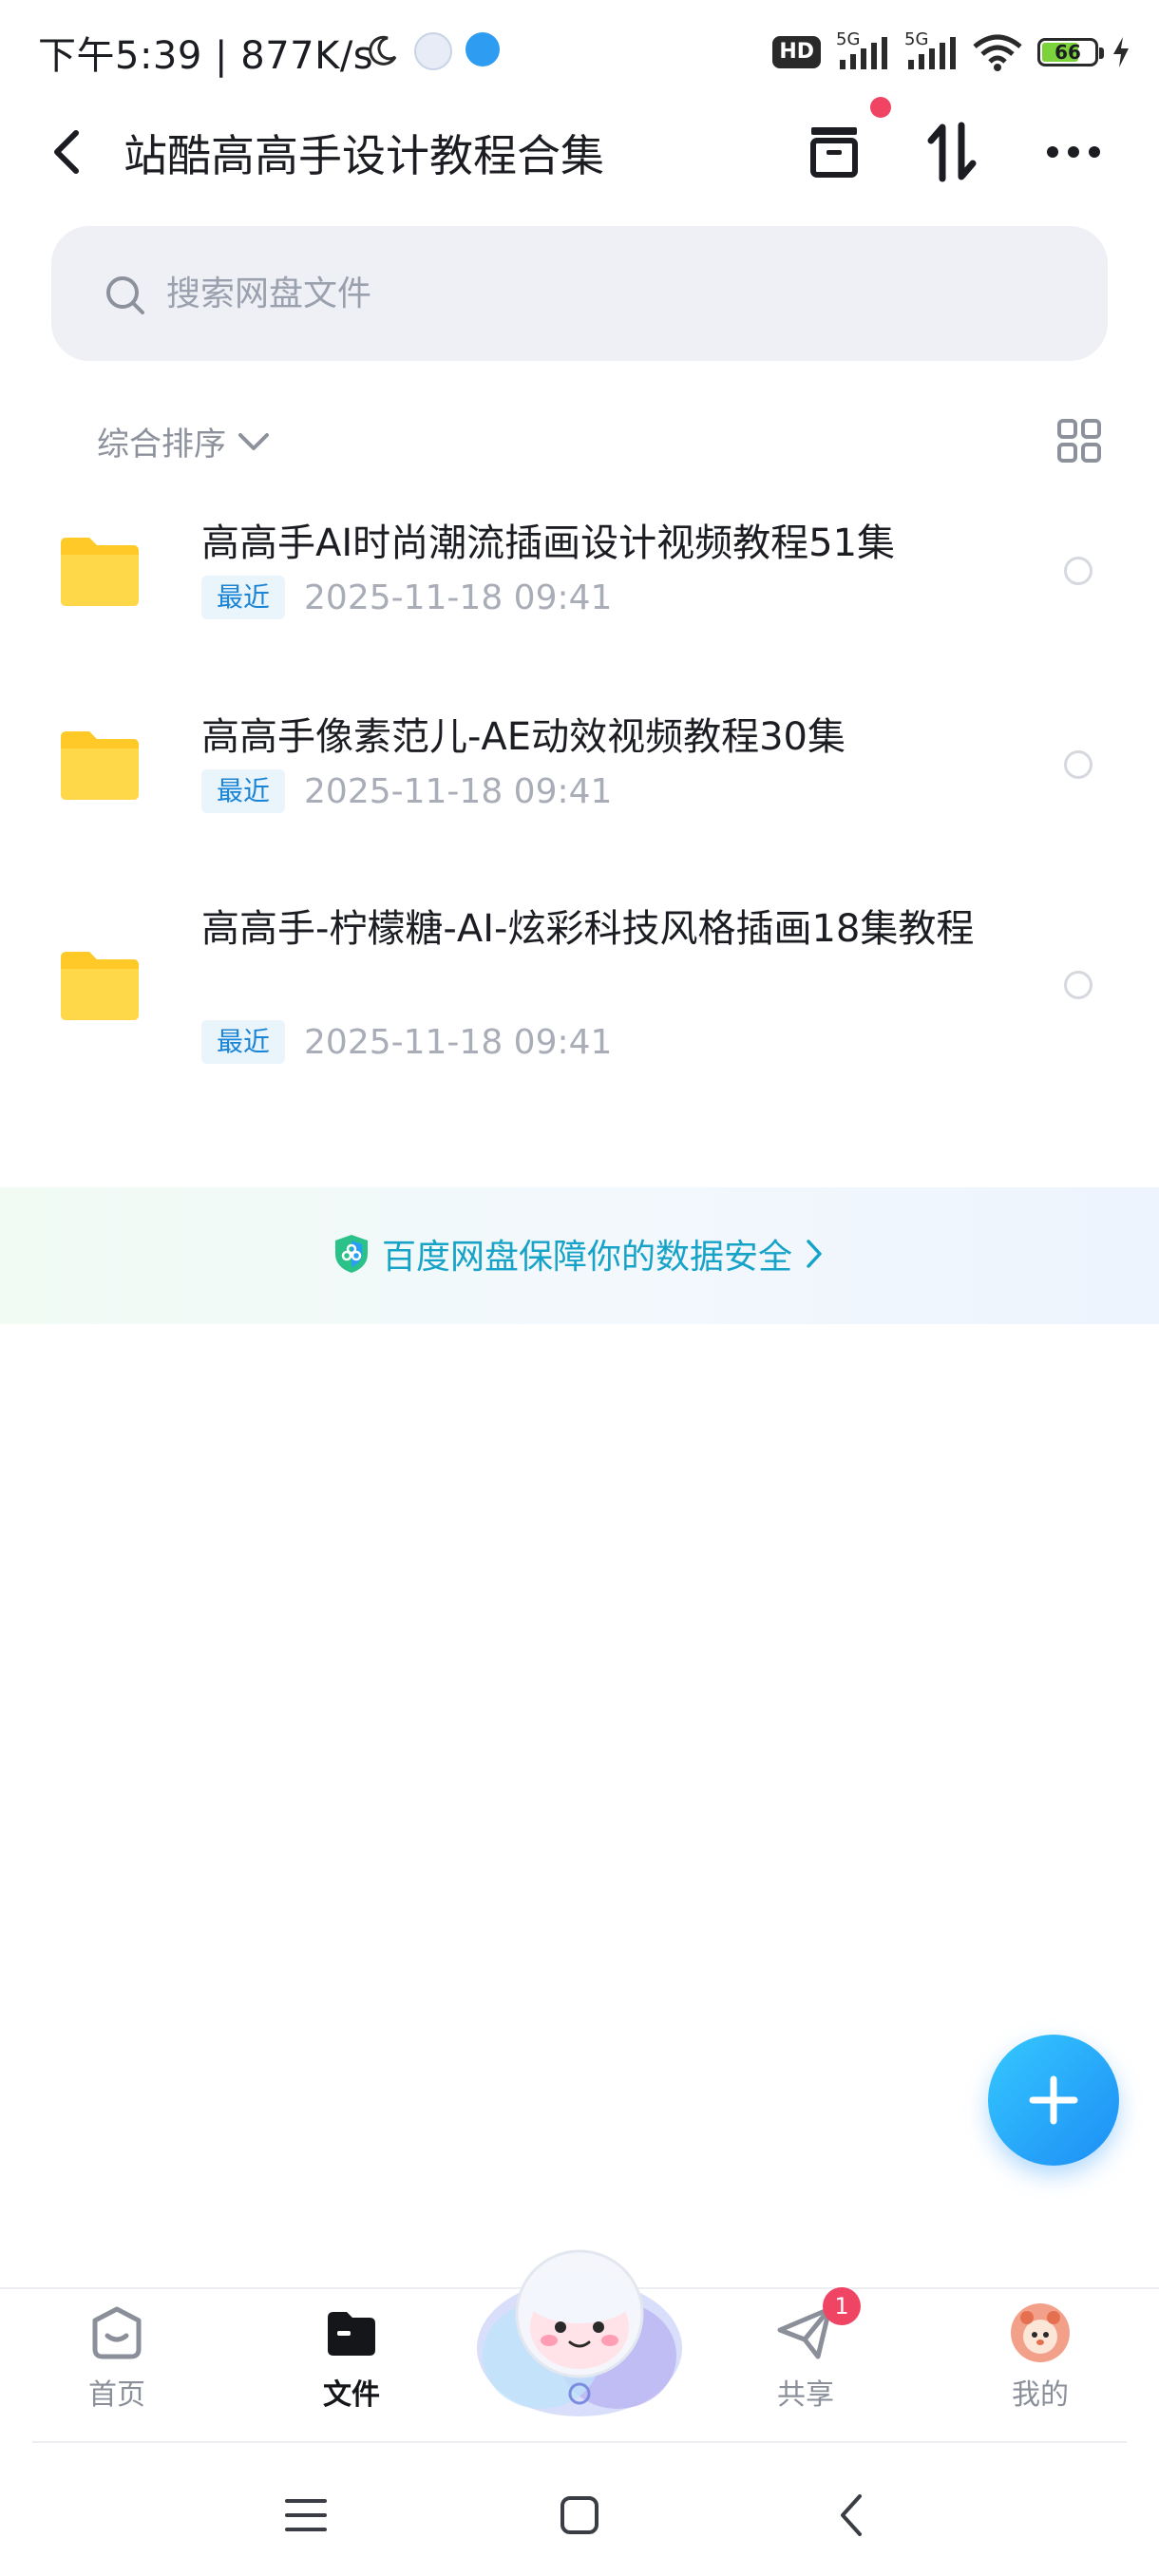 The height and width of the screenshot is (2576, 1159). What do you see at coordinates (588, 929) in the screenshot?
I see `file-name: 高高手-柠檬糖-AI-炫彩科技风格插画18集教程` at bounding box center [588, 929].